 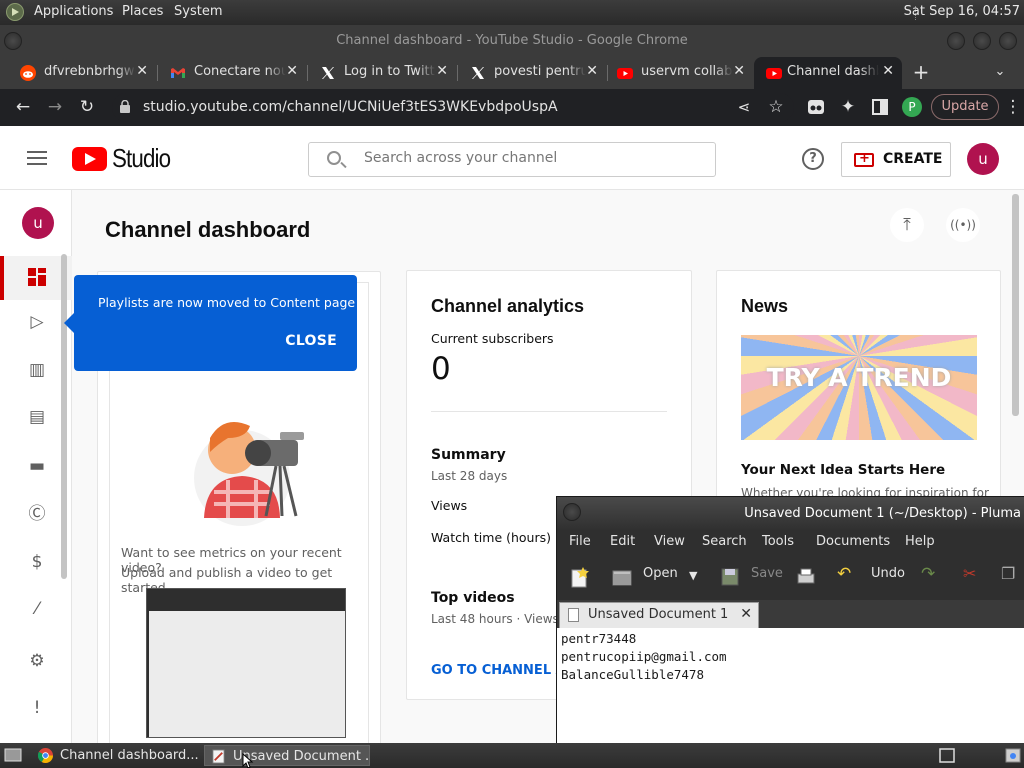 What do you see at coordinates (198, 11) in the screenshot?
I see `system-menu: System` at bounding box center [198, 11].